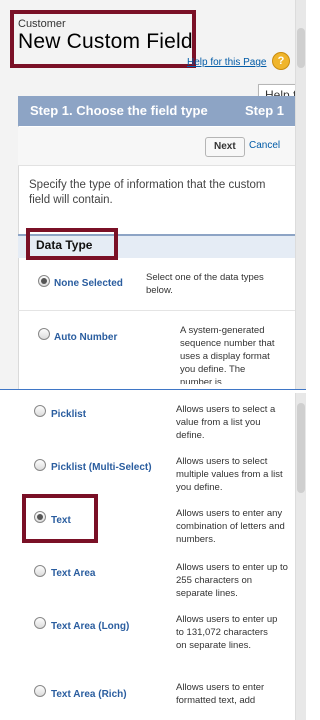  I want to click on radio-text, so click(40, 517).